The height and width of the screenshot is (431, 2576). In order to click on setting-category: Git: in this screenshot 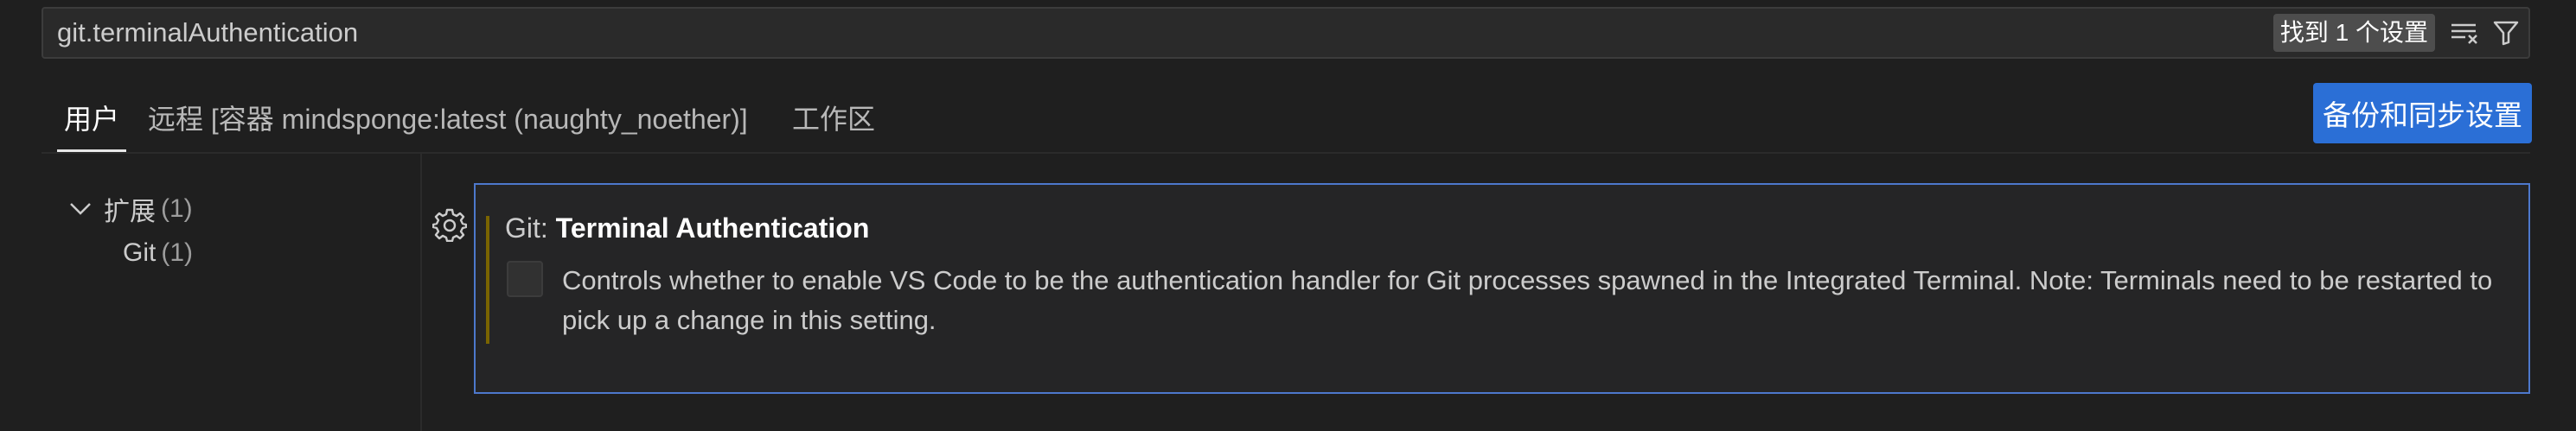, I will do `click(531, 228)`.